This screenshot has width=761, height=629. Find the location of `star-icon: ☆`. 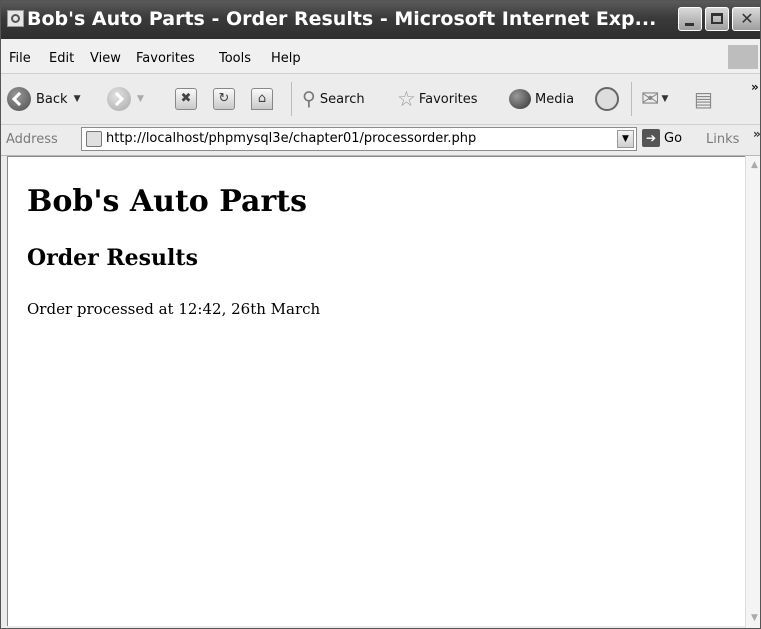

star-icon: ☆ is located at coordinates (406, 99).